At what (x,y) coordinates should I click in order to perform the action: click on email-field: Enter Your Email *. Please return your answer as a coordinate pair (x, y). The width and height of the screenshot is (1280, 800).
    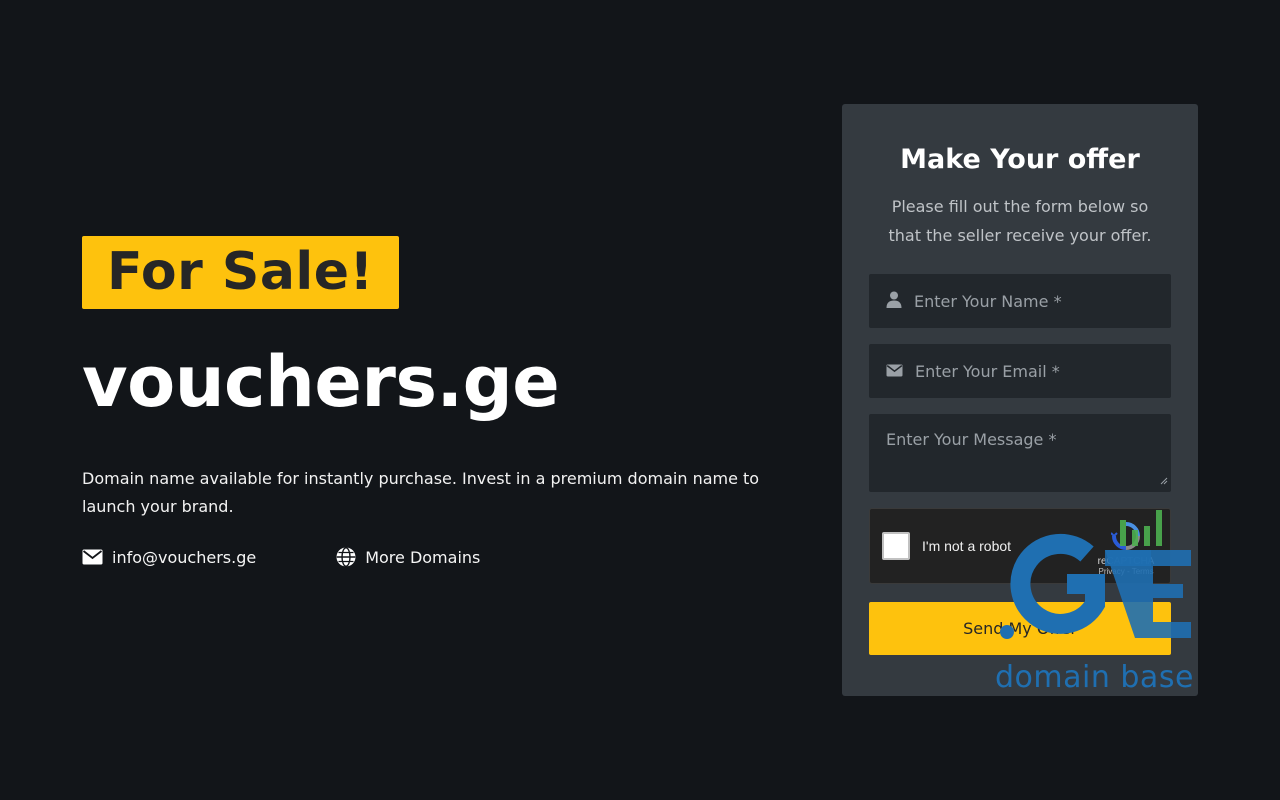
    Looking at the image, I should click on (1020, 371).